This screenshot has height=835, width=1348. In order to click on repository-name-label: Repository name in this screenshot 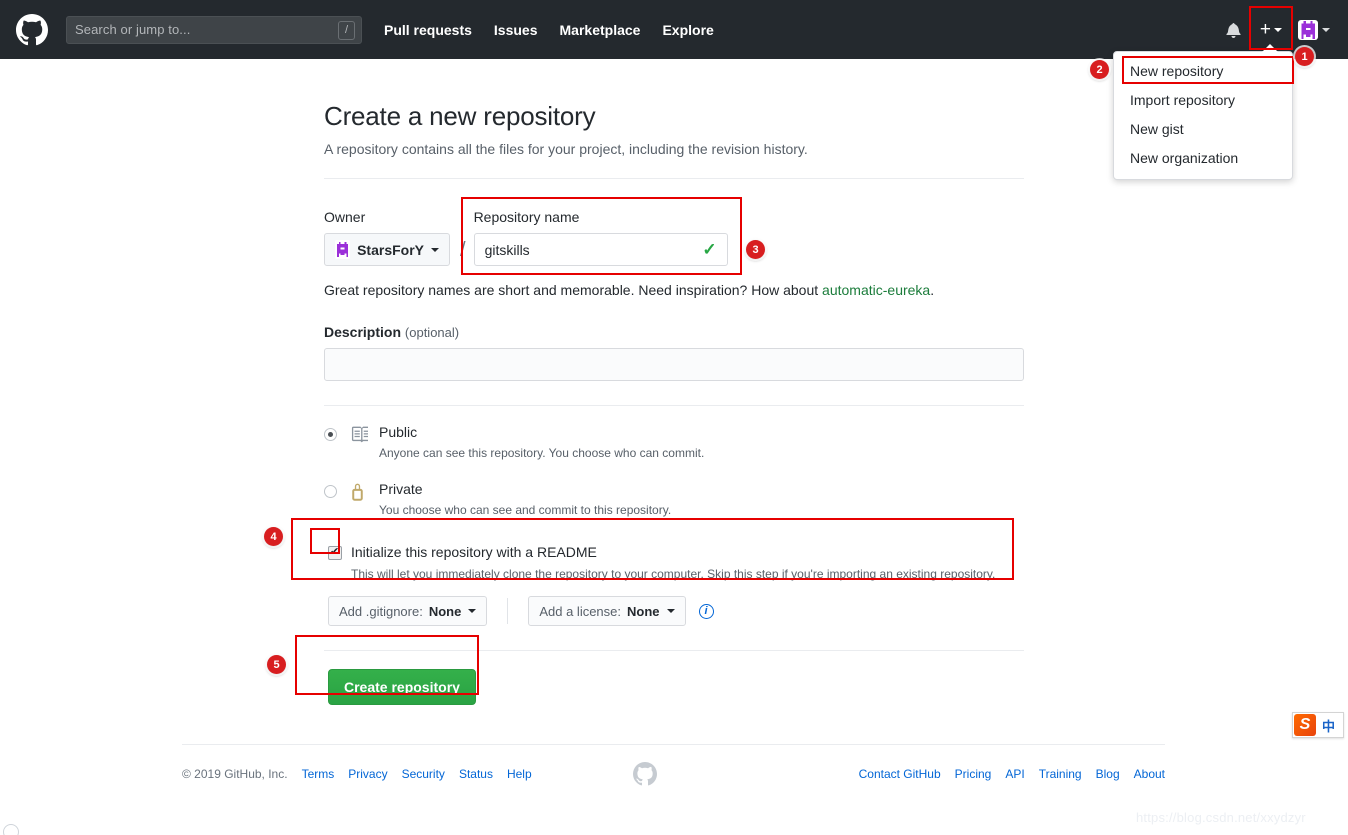, I will do `click(526, 217)`.